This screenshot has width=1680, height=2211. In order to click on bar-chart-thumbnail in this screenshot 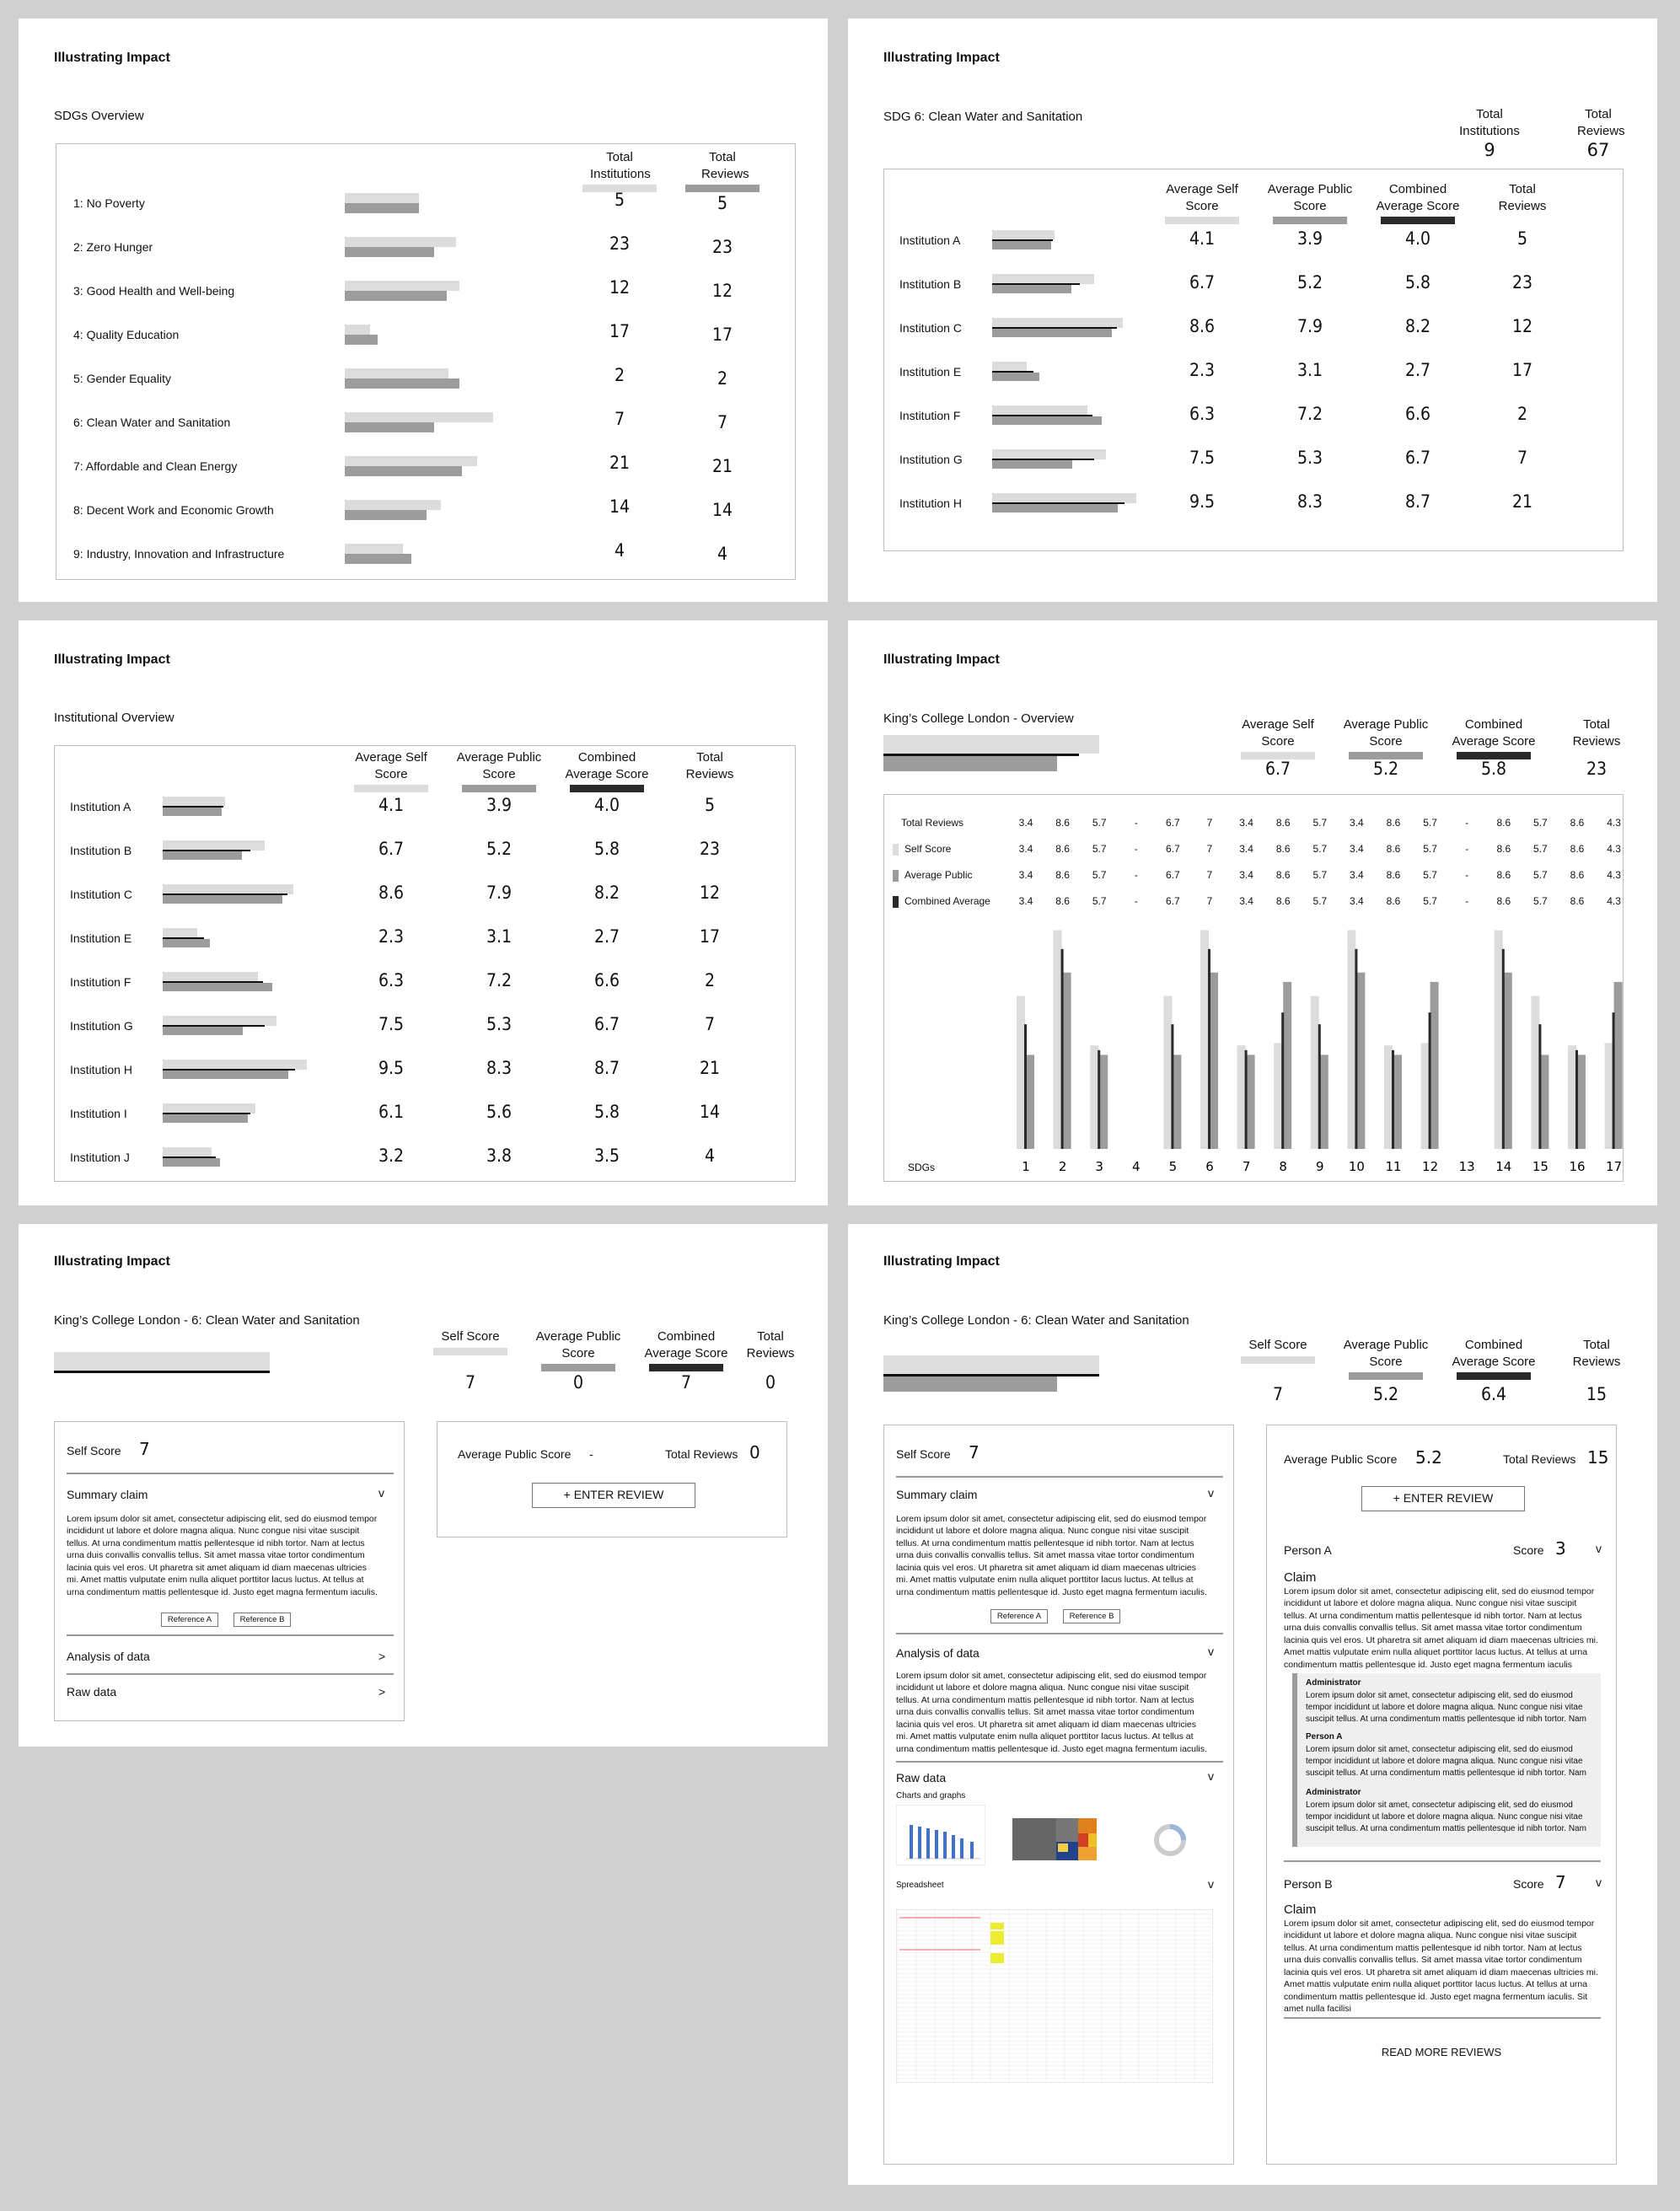, I will do `click(940, 1835)`.